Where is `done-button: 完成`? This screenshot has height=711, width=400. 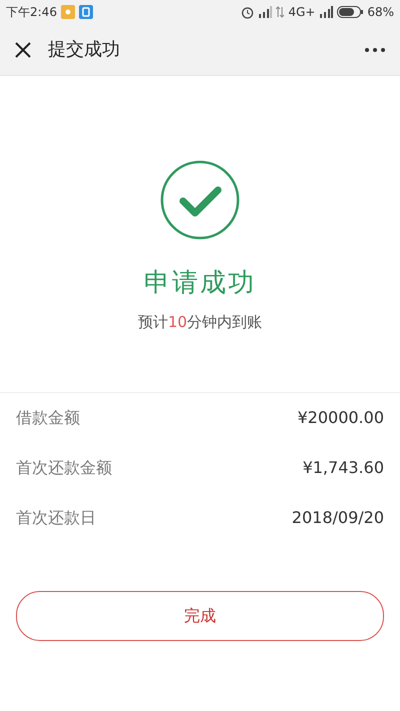
done-button: 完成 is located at coordinates (200, 615).